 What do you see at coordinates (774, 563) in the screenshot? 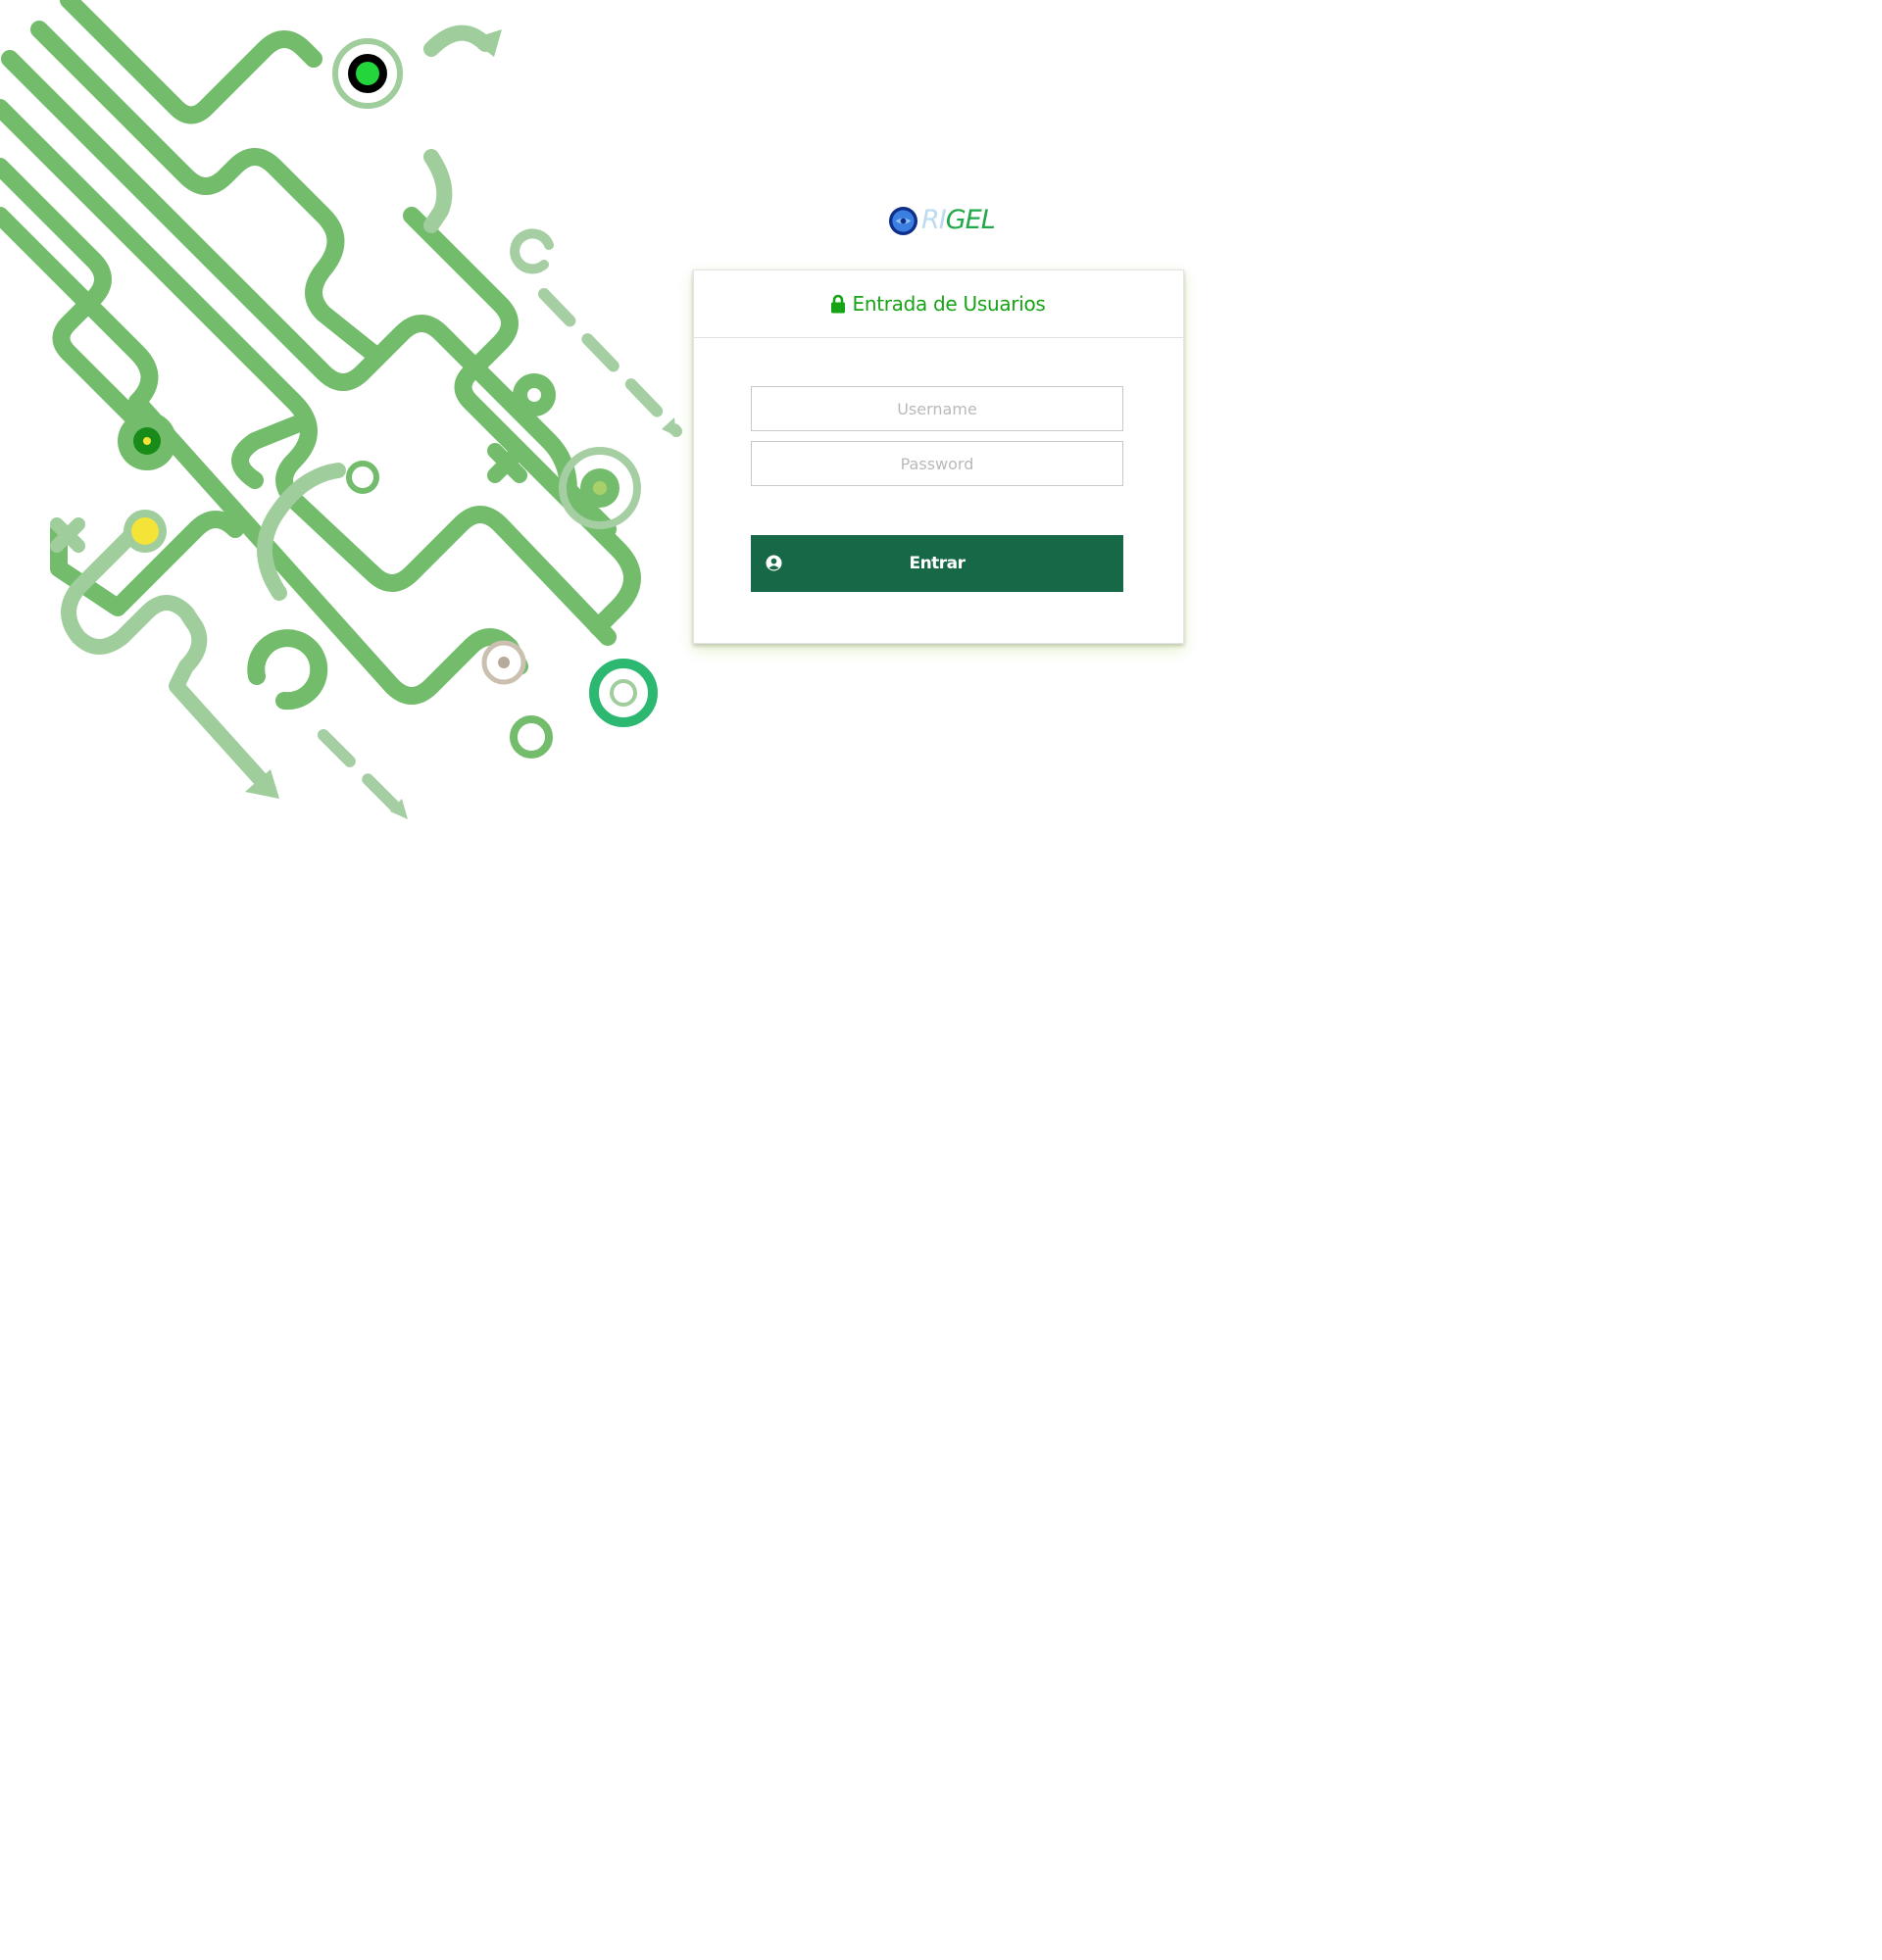
I see `user-circle-icon` at bounding box center [774, 563].